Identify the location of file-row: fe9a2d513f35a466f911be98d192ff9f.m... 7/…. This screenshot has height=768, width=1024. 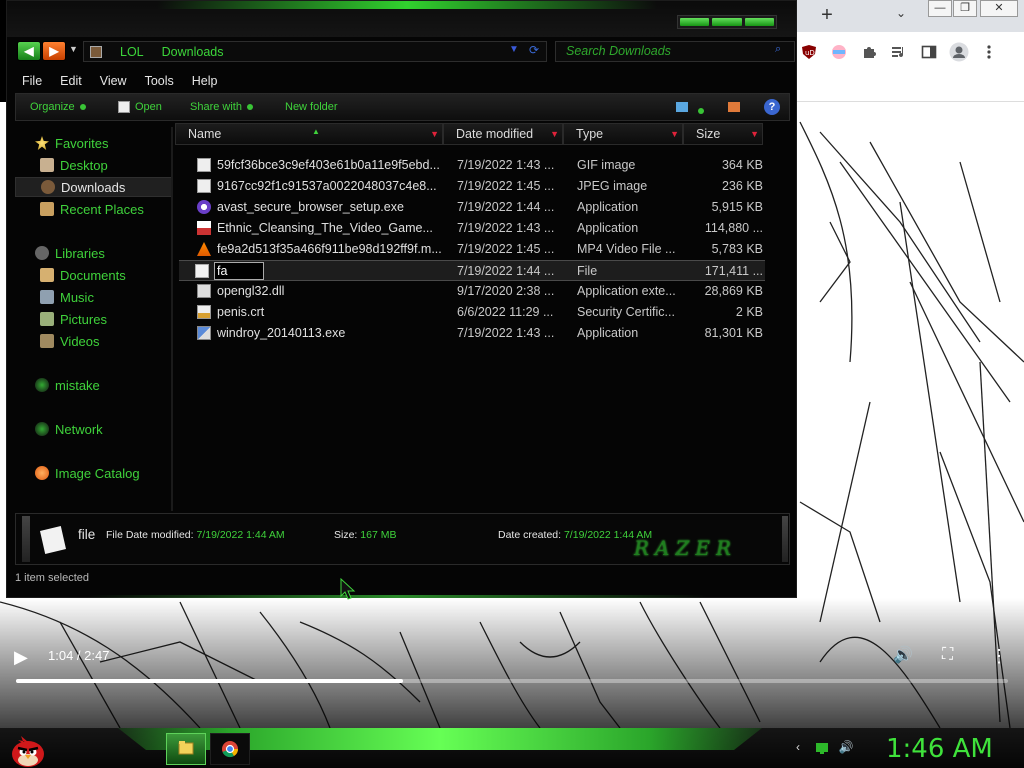
(472, 249).